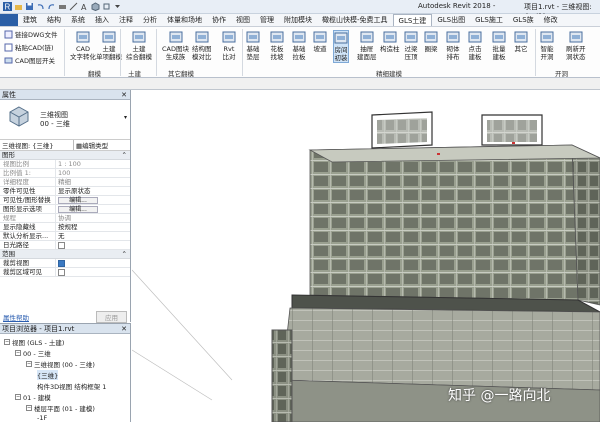 This screenshot has width=600, height=422. Describe the element at coordinates (78, 20) in the screenshot. I see `tab-2: 系统` at that location.